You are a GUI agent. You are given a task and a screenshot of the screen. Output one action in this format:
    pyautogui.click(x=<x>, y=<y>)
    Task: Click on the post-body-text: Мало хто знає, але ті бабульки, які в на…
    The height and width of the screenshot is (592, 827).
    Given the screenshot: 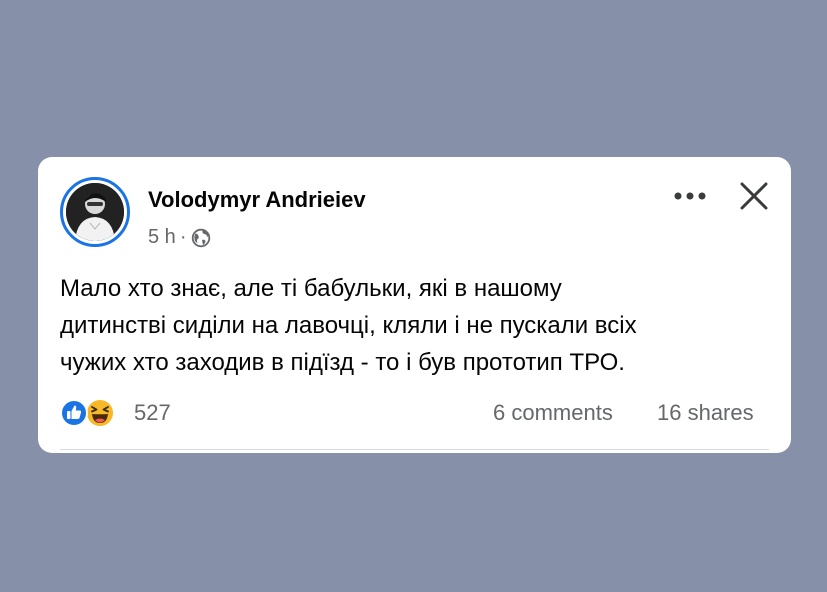 What is the action you would take?
    pyautogui.click(x=348, y=325)
    